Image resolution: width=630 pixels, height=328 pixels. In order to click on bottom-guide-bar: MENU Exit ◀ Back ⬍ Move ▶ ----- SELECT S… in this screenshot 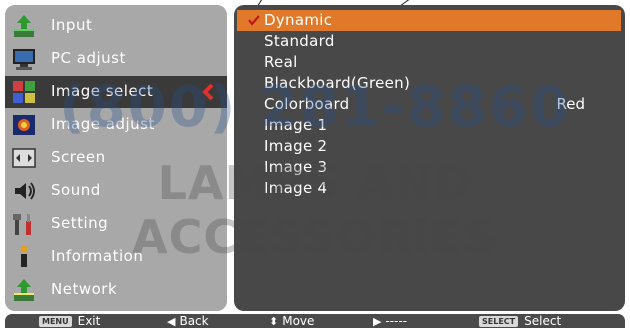, I will do `click(315, 321)`.